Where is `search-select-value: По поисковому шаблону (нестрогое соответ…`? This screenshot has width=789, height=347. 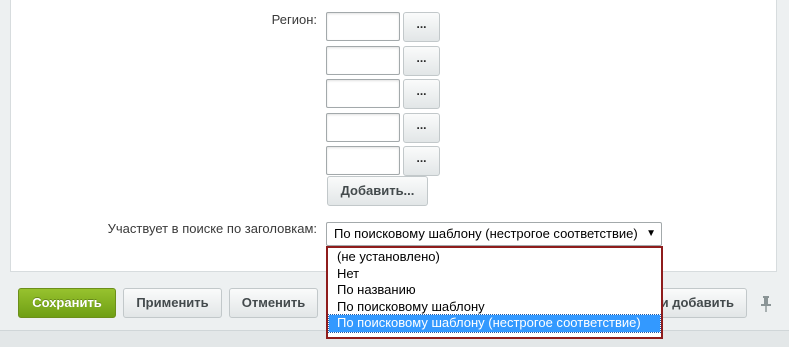
search-select-value: По поисковому шаблону (нестрогое соответ… is located at coordinates (486, 233).